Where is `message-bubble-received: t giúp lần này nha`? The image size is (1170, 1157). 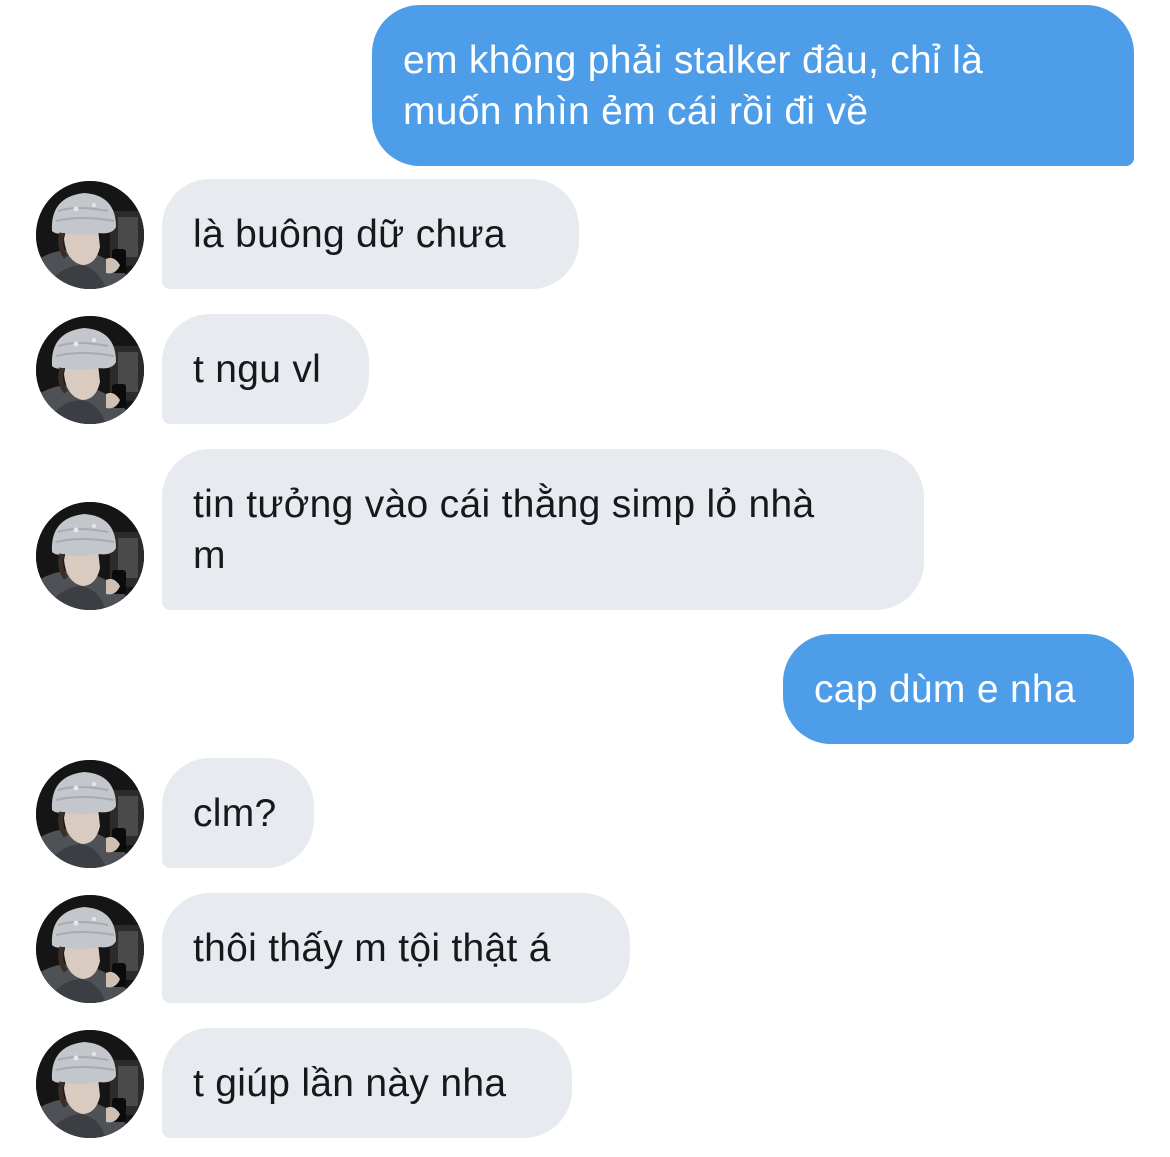 message-bubble-received: t giúp lần này nha is located at coordinates (367, 1083).